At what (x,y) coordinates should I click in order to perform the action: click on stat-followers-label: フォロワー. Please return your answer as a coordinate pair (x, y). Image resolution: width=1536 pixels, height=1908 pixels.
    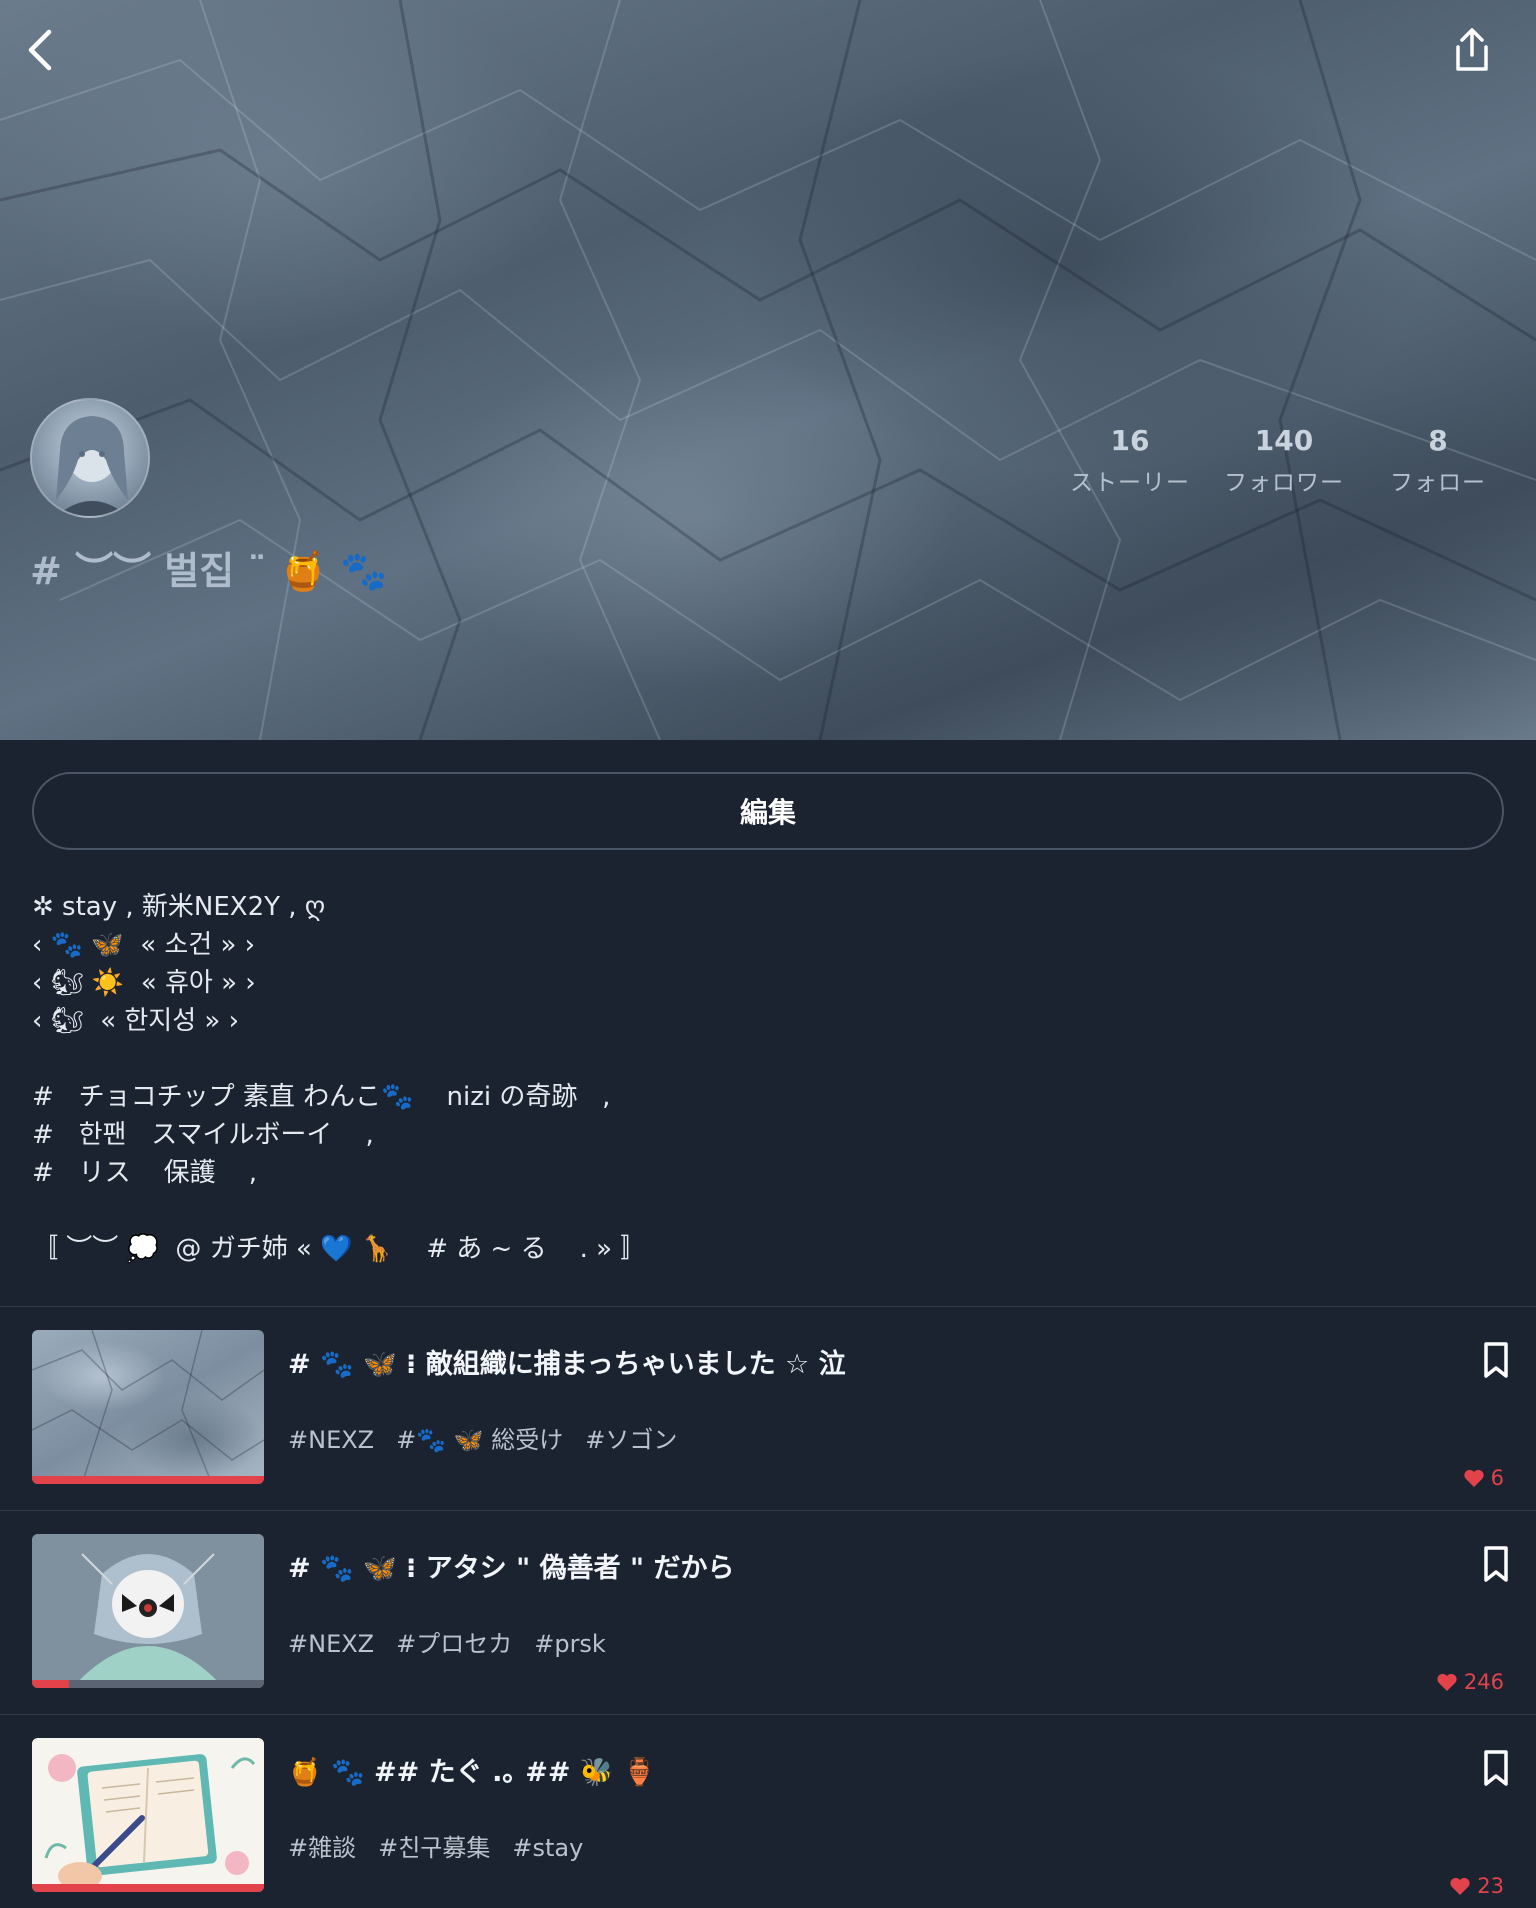
    Looking at the image, I should click on (1284, 483).